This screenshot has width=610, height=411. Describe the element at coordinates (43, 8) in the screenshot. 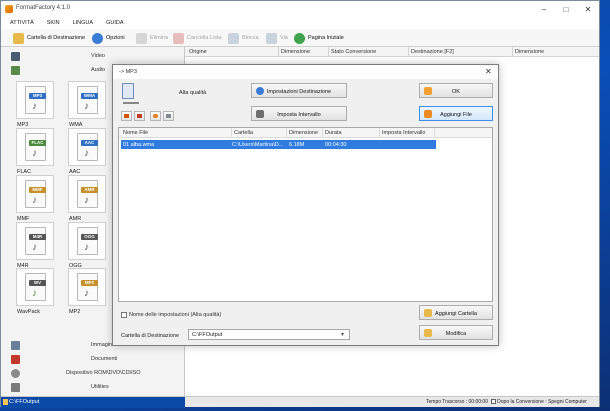

I see `window-title: FormatFactory 4.1.0` at that location.